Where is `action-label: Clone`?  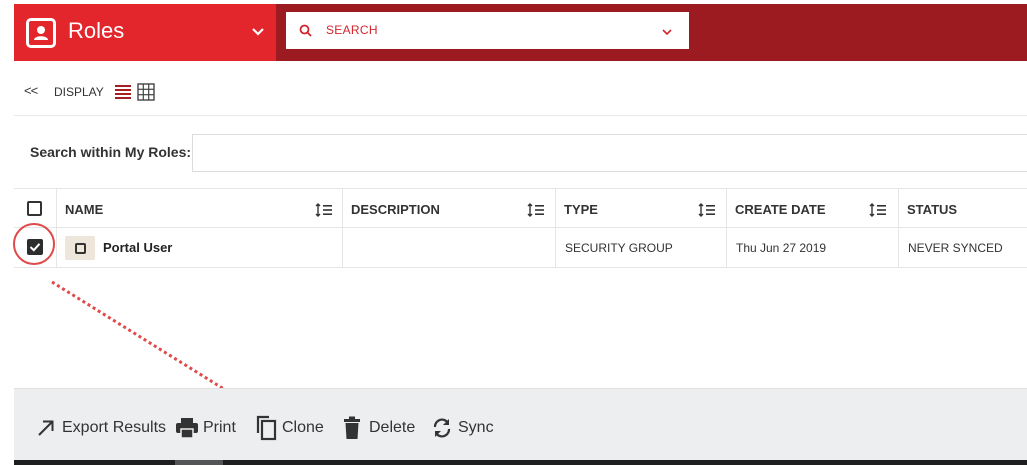 action-label: Clone is located at coordinates (303, 427).